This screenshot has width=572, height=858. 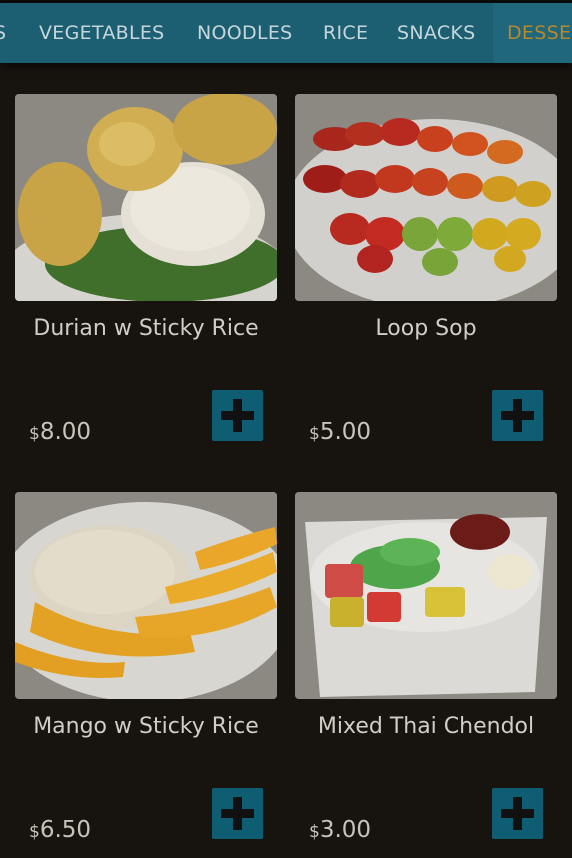 I want to click on product-name: Durian w Sticky Rice, so click(x=146, y=328).